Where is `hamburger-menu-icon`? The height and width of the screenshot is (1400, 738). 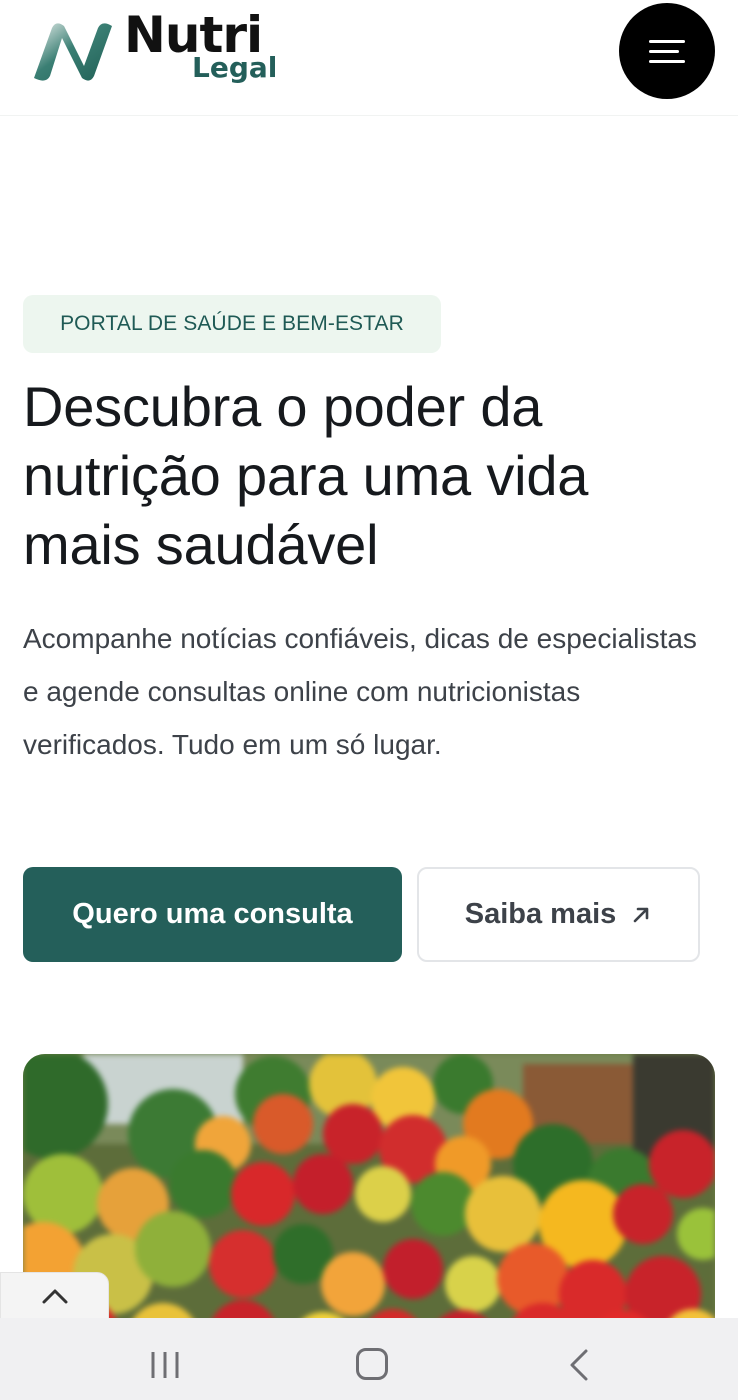
hamburger-menu-icon is located at coordinates (667, 41).